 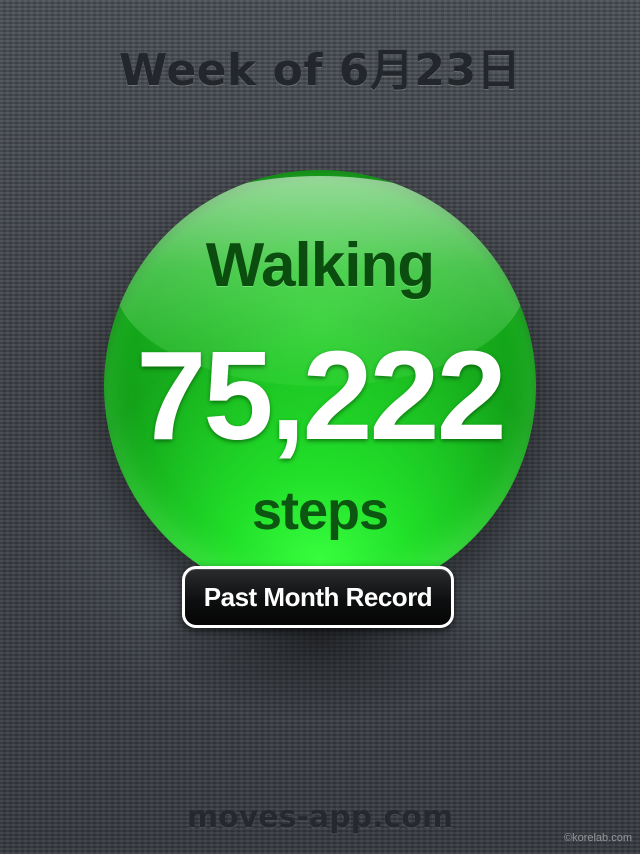 What do you see at coordinates (597, 838) in the screenshot?
I see `watermark: ©korelab.com` at bounding box center [597, 838].